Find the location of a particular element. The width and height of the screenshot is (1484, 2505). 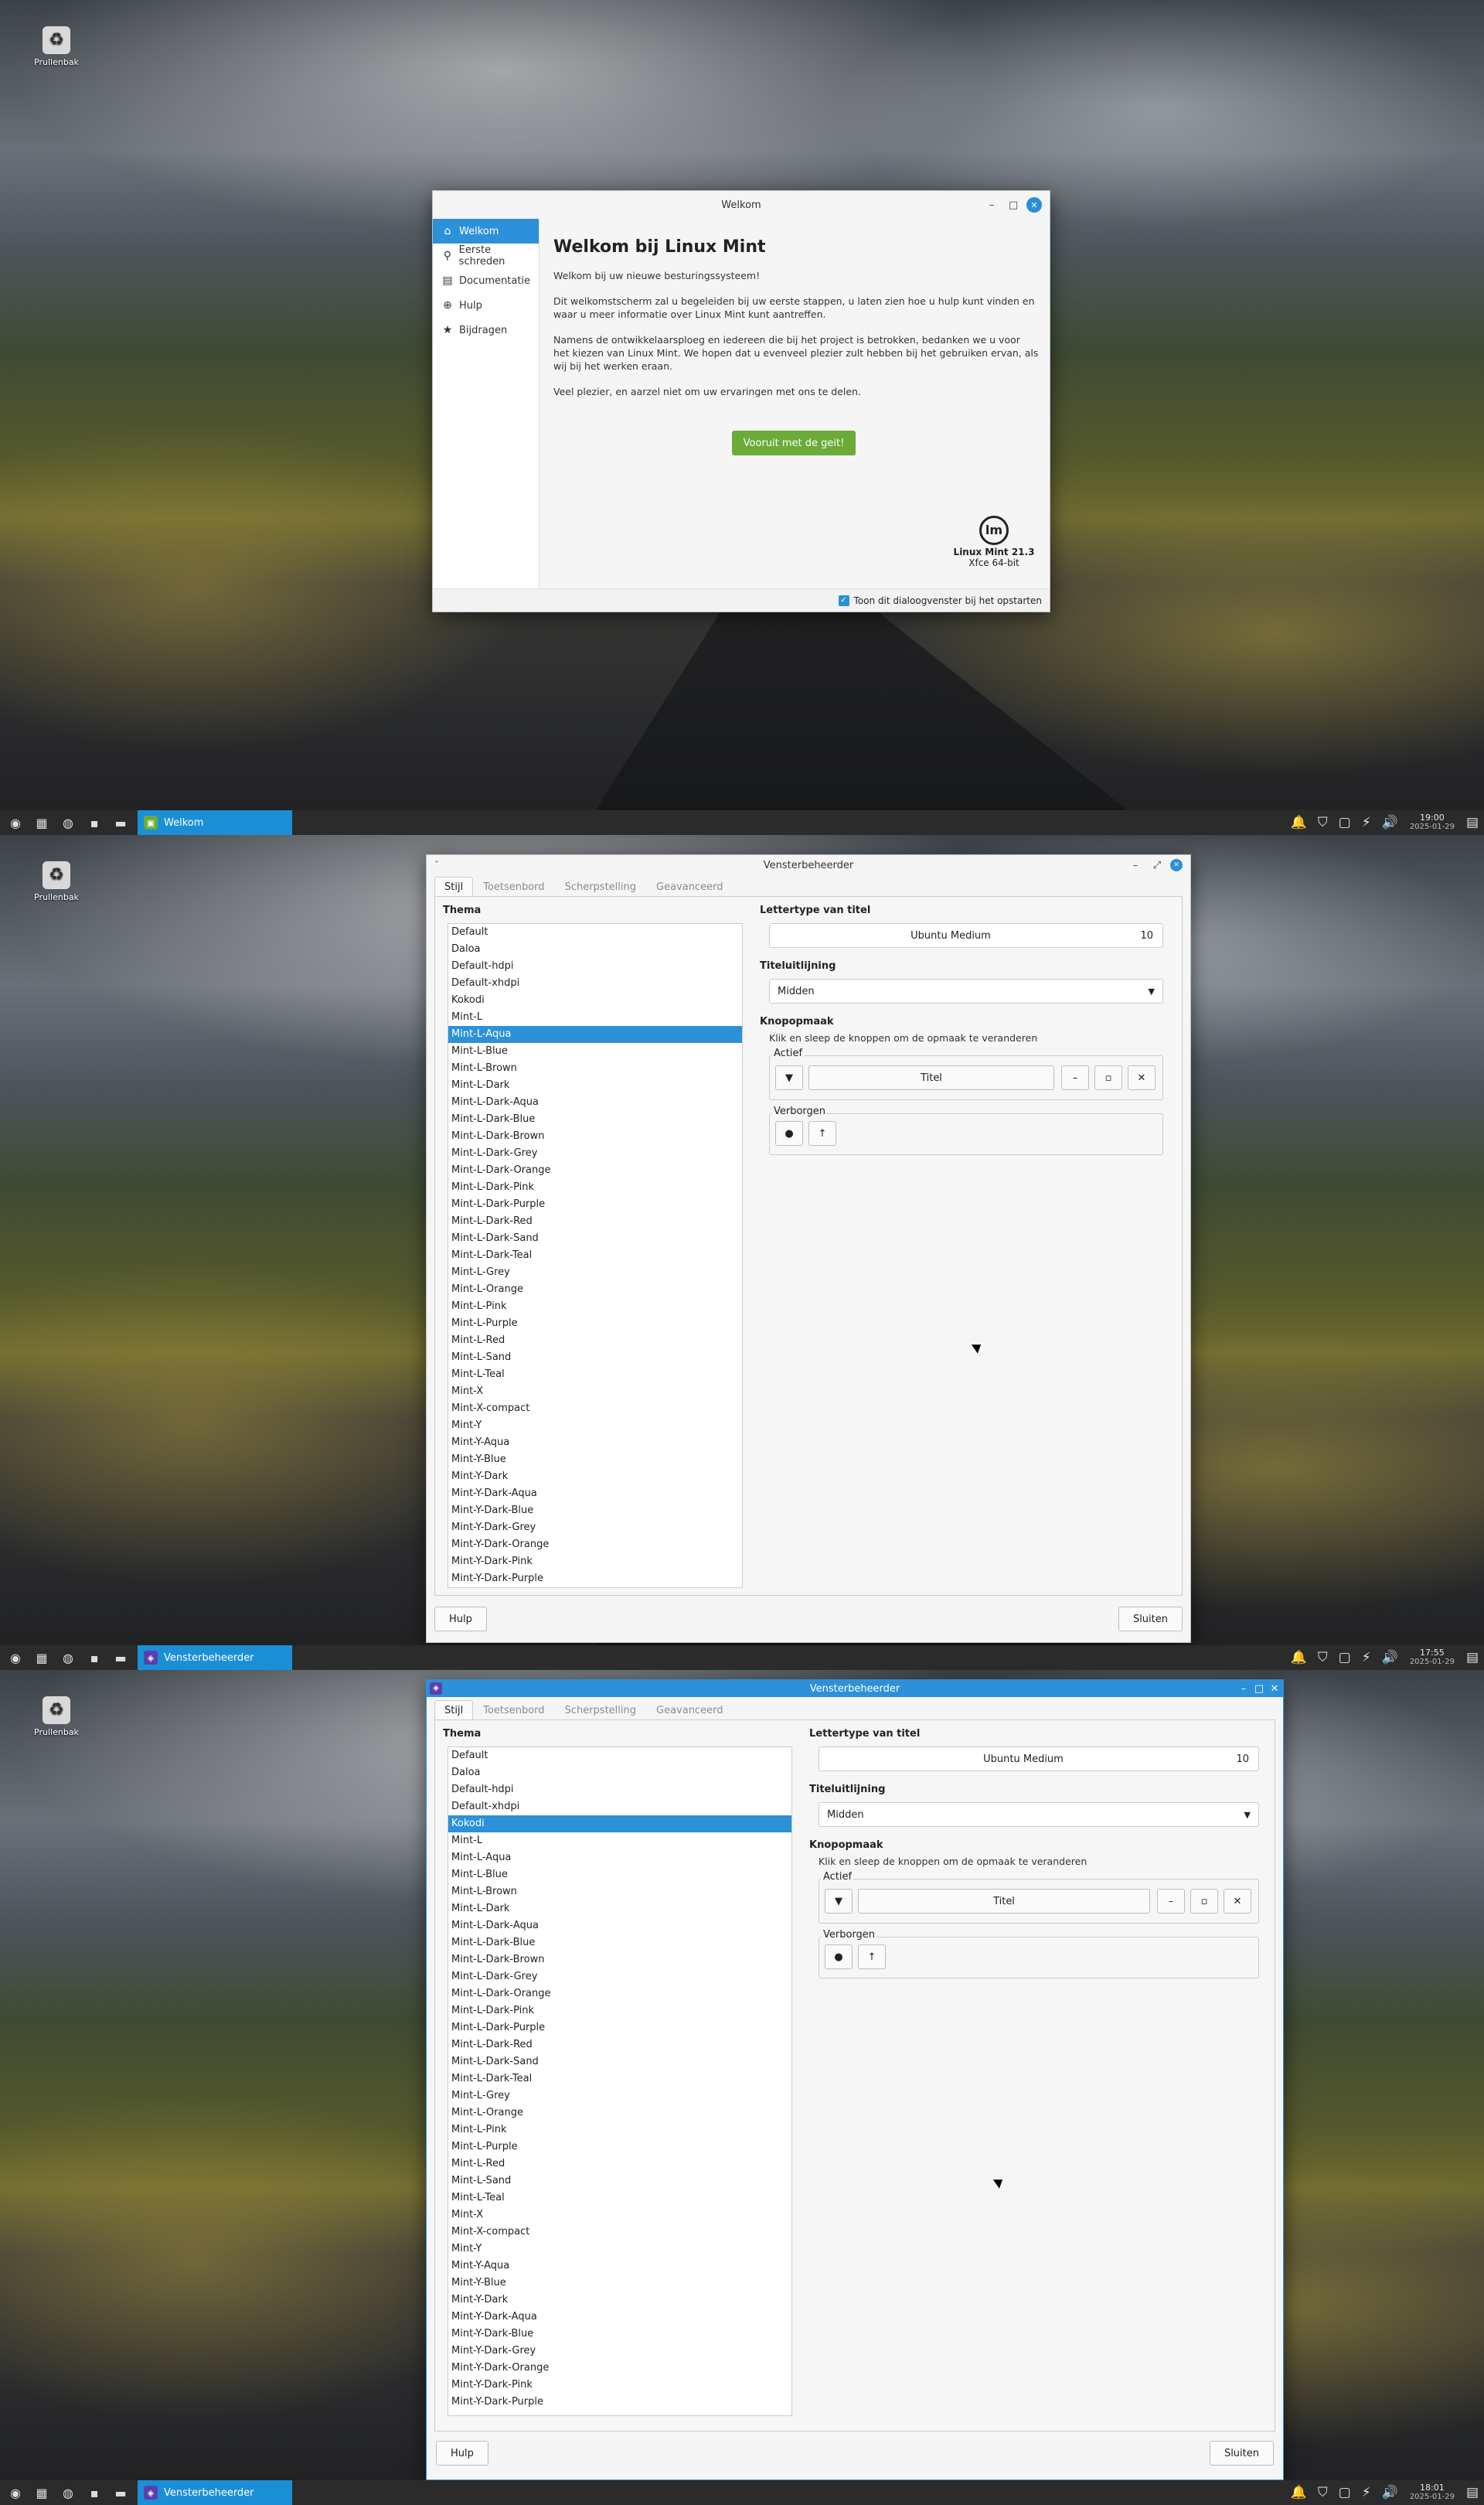

get-started-button: Vooruit met de geit! is located at coordinates (794, 443).